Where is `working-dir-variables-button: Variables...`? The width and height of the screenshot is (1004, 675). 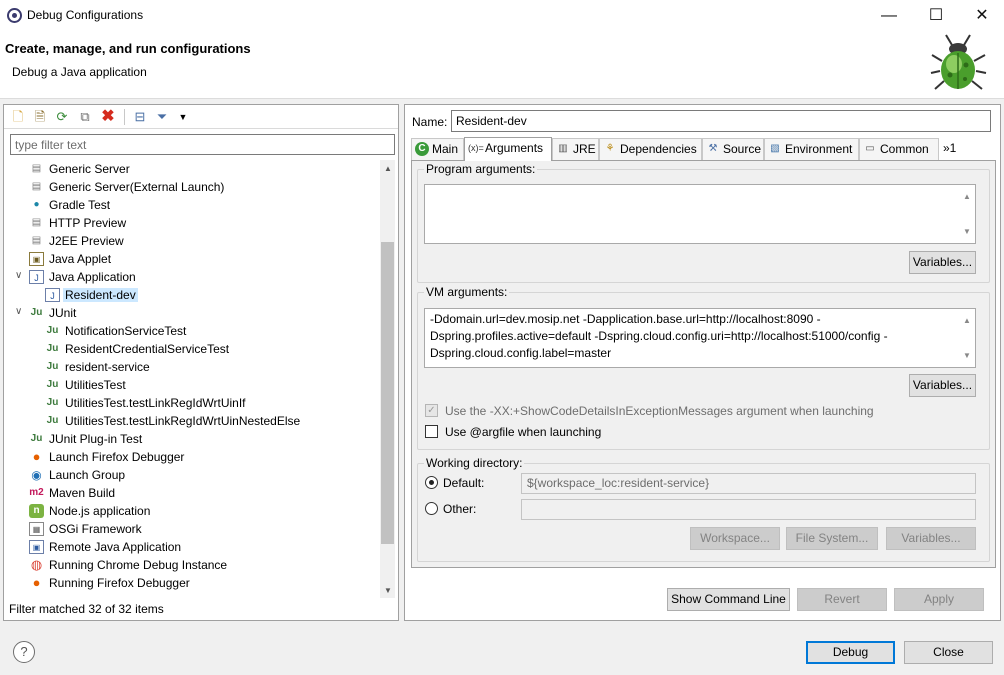
working-dir-variables-button: Variables... is located at coordinates (931, 538).